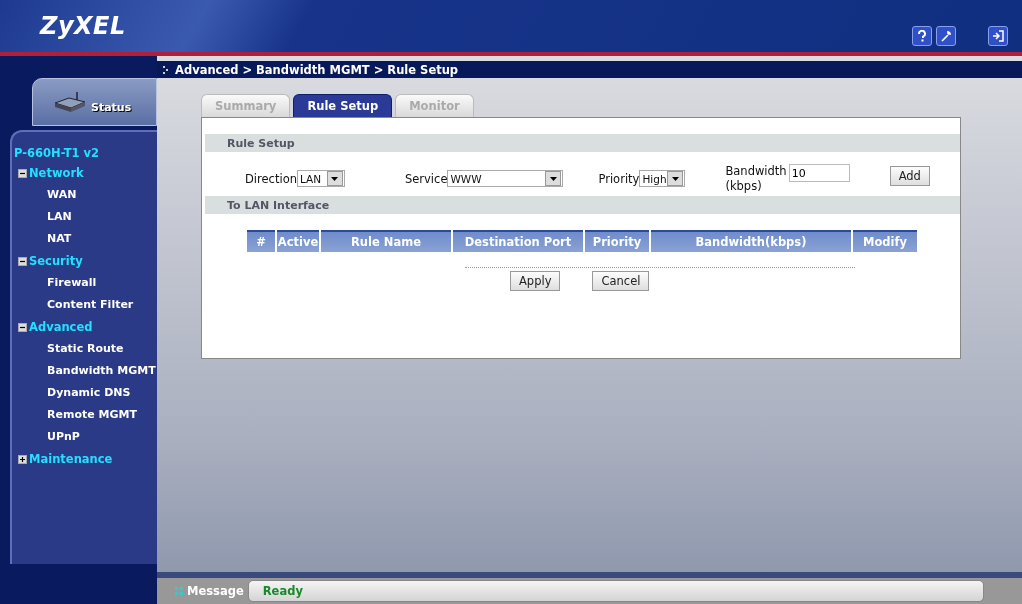 This screenshot has height=604, width=1022. What do you see at coordinates (85, 437) in the screenshot?
I see `nav-item: UPnP` at bounding box center [85, 437].